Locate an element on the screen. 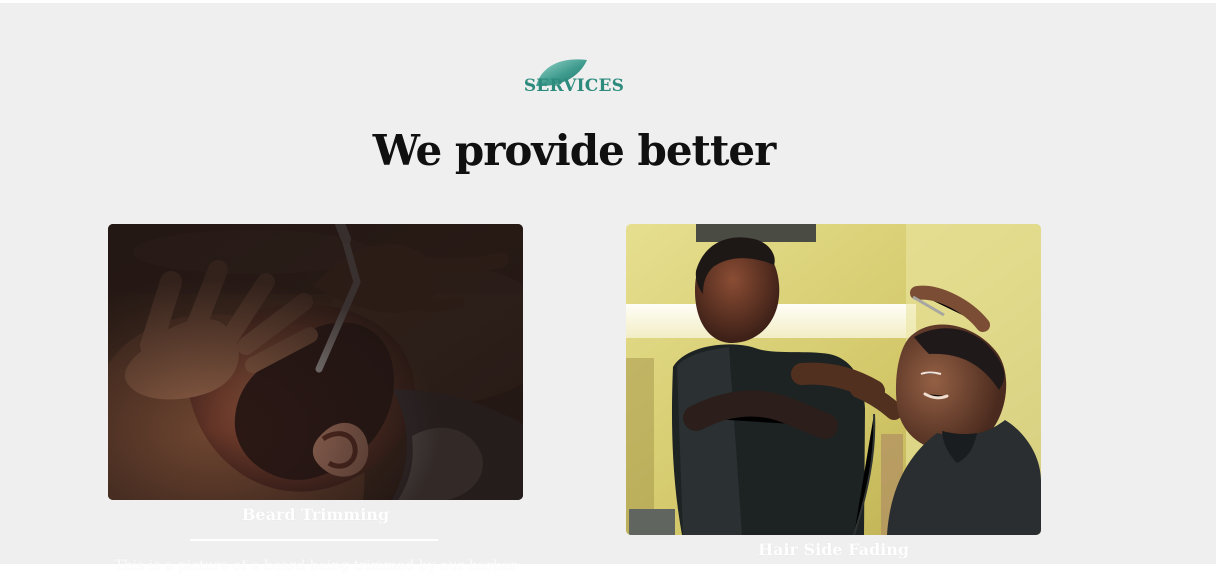 This screenshot has height=576, width=1216. service-divider is located at coordinates (314, 540).